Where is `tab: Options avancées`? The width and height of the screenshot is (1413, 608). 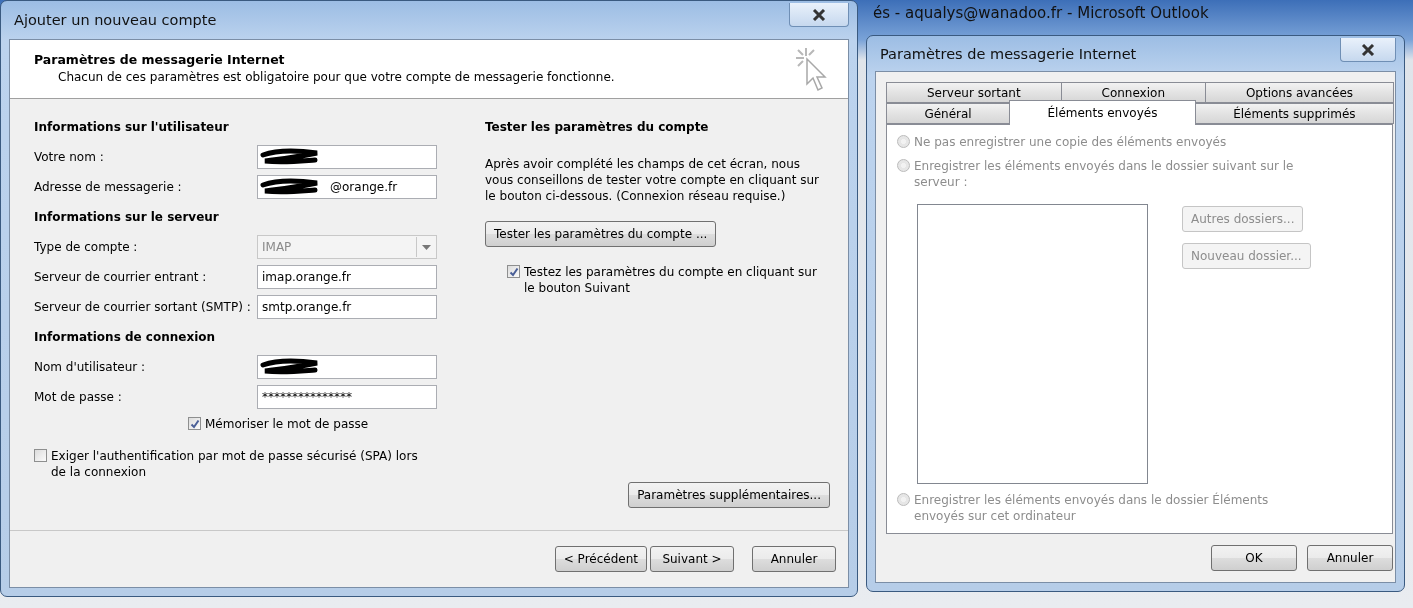 tab: Options avancées is located at coordinates (1299, 92).